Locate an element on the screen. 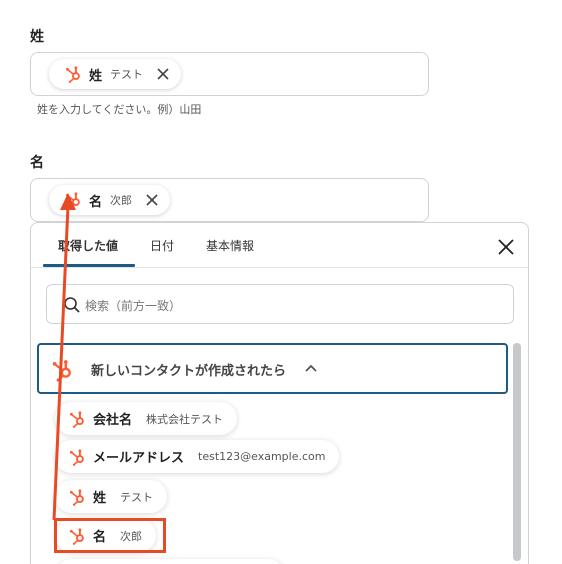  list-item is located at coordinates (170, 561).